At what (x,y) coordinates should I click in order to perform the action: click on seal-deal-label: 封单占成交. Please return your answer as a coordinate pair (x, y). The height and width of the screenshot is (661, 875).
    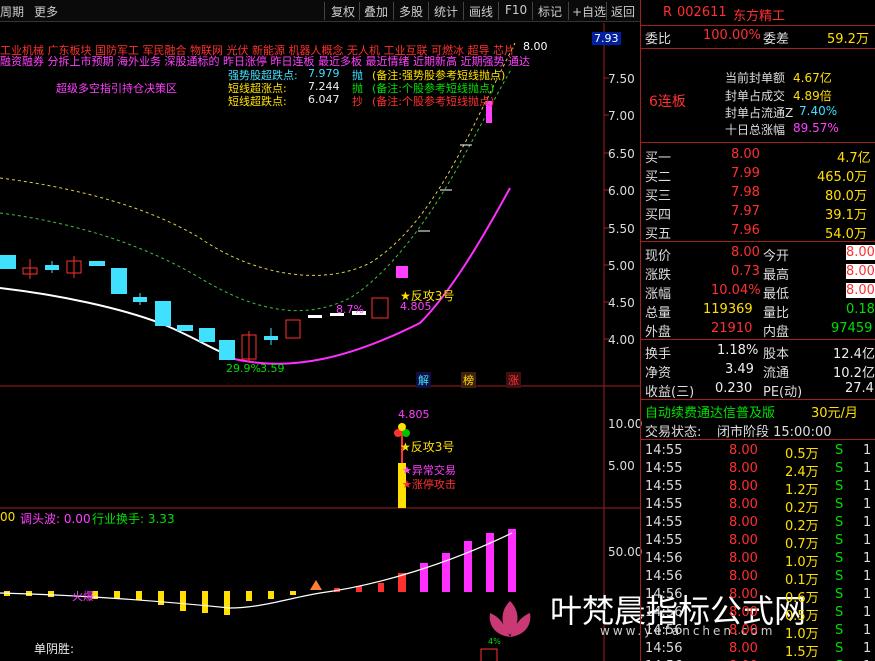
    Looking at the image, I should click on (755, 96).